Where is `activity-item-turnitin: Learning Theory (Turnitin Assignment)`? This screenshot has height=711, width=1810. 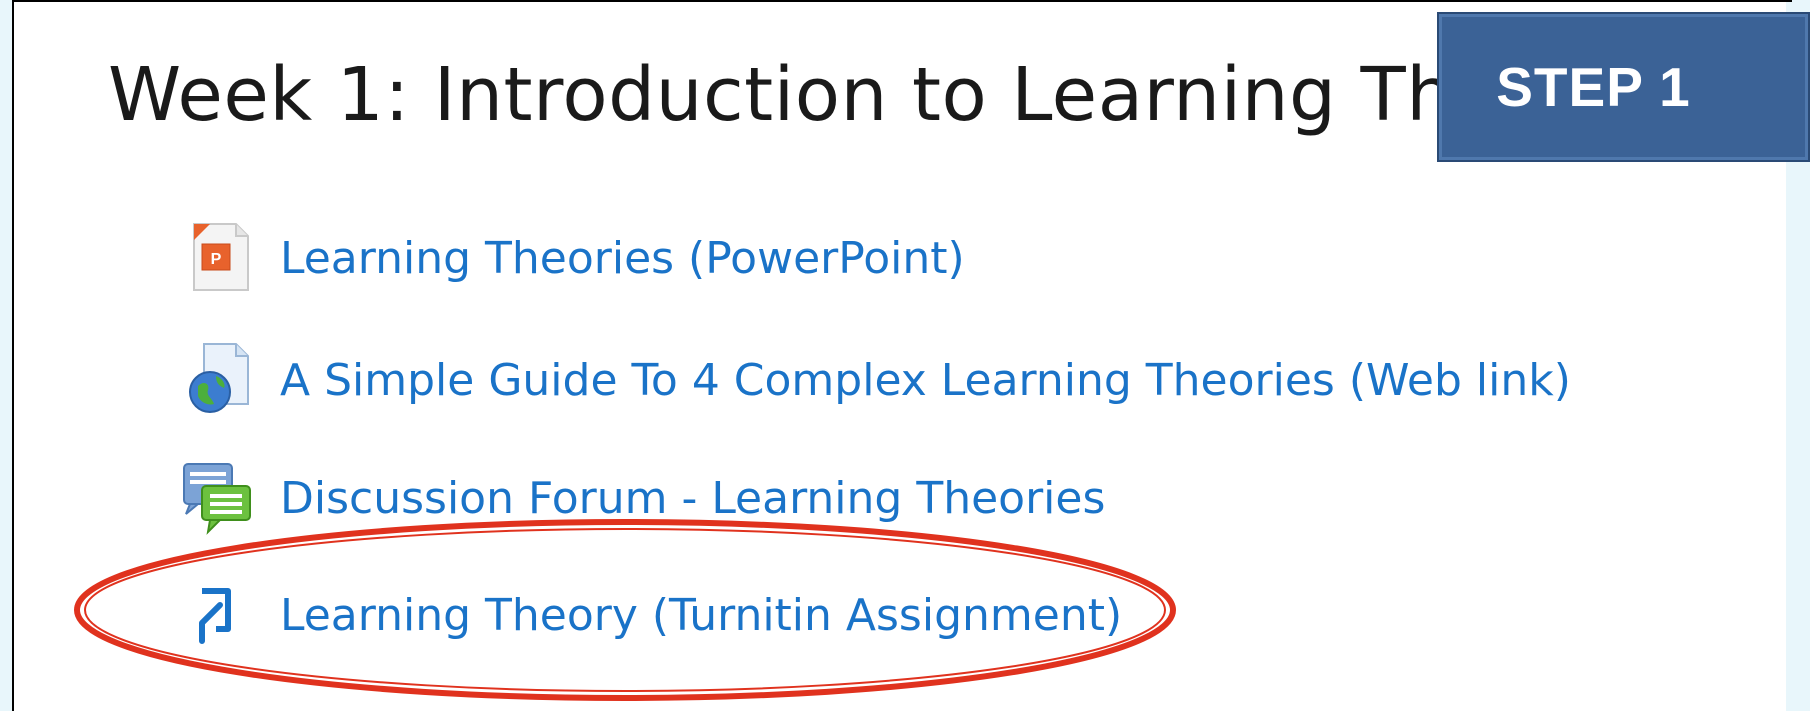 activity-item-turnitin: Learning Theory (Turnitin Assignment) is located at coordinates (651, 615).